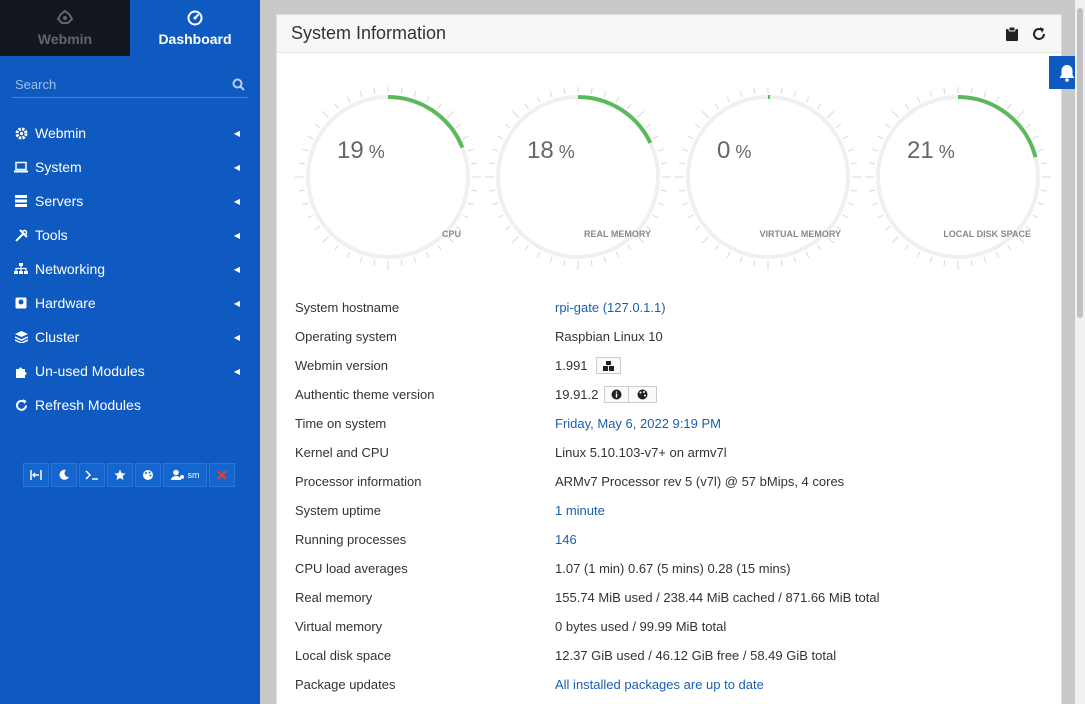 The height and width of the screenshot is (704, 1085). I want to click on info-value-link: All installed packages are up to date, so click(659, 684).